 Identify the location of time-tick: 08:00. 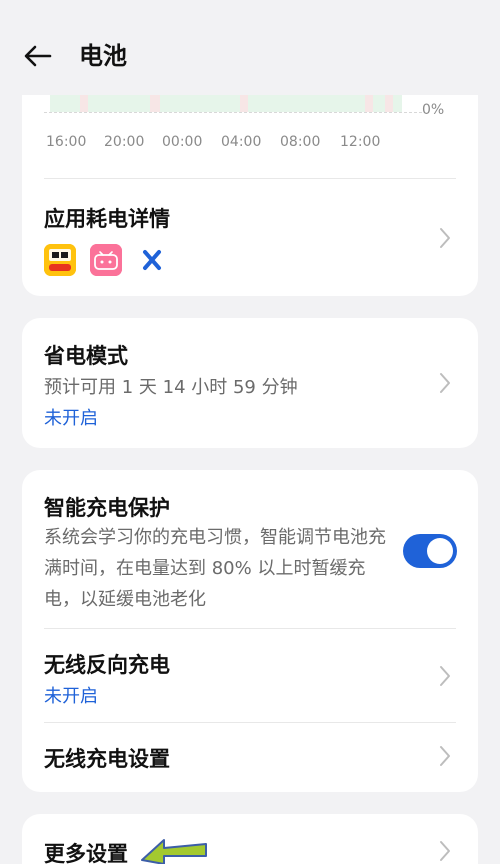
(300, 142).